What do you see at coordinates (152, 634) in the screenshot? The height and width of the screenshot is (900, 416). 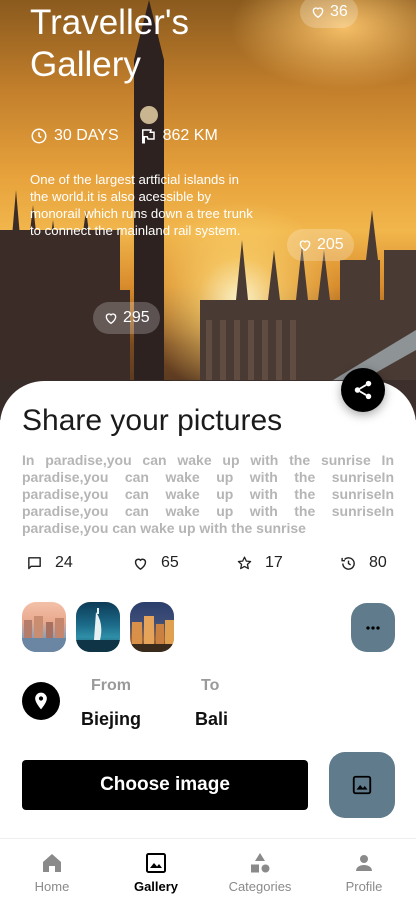 I see `city-photo` at bounding box center [152, 634].